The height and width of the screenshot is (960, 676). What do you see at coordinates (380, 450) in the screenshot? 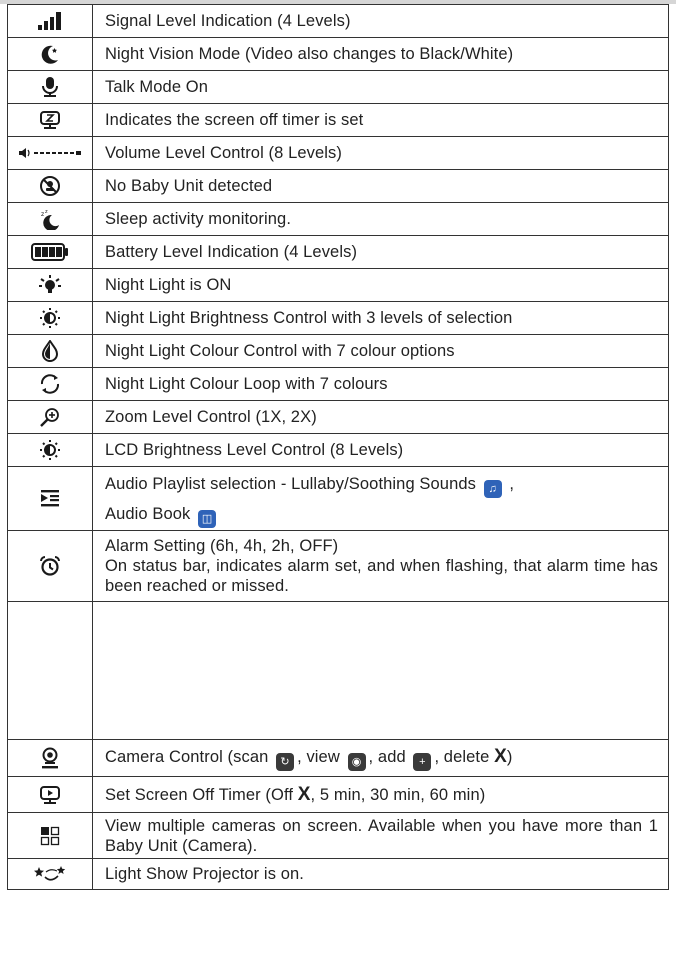
I see `row-text: LCD Brightness Level Control (8 Levels)` at bounding box center [380, 450].